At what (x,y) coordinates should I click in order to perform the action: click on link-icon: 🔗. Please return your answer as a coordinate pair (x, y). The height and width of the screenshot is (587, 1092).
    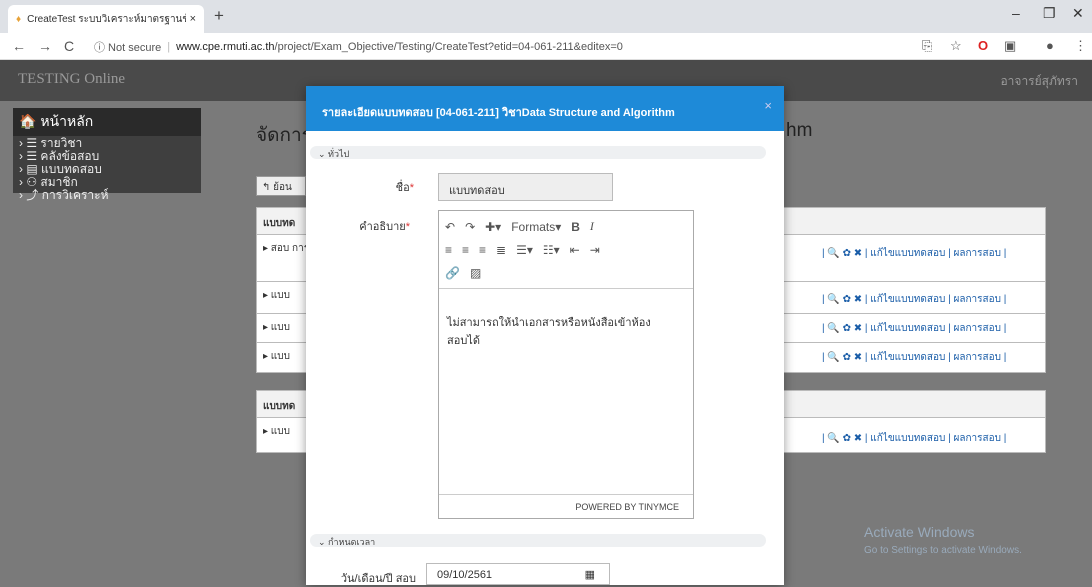
    Looking at the image, I should click on (452, 273).